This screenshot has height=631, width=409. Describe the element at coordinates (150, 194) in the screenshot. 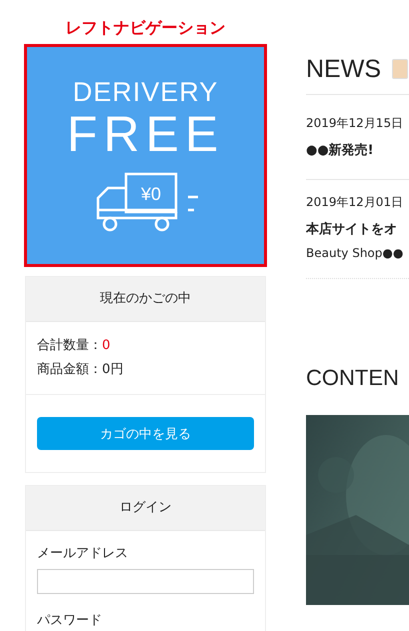

I see `price-label: ¥0` at that location.